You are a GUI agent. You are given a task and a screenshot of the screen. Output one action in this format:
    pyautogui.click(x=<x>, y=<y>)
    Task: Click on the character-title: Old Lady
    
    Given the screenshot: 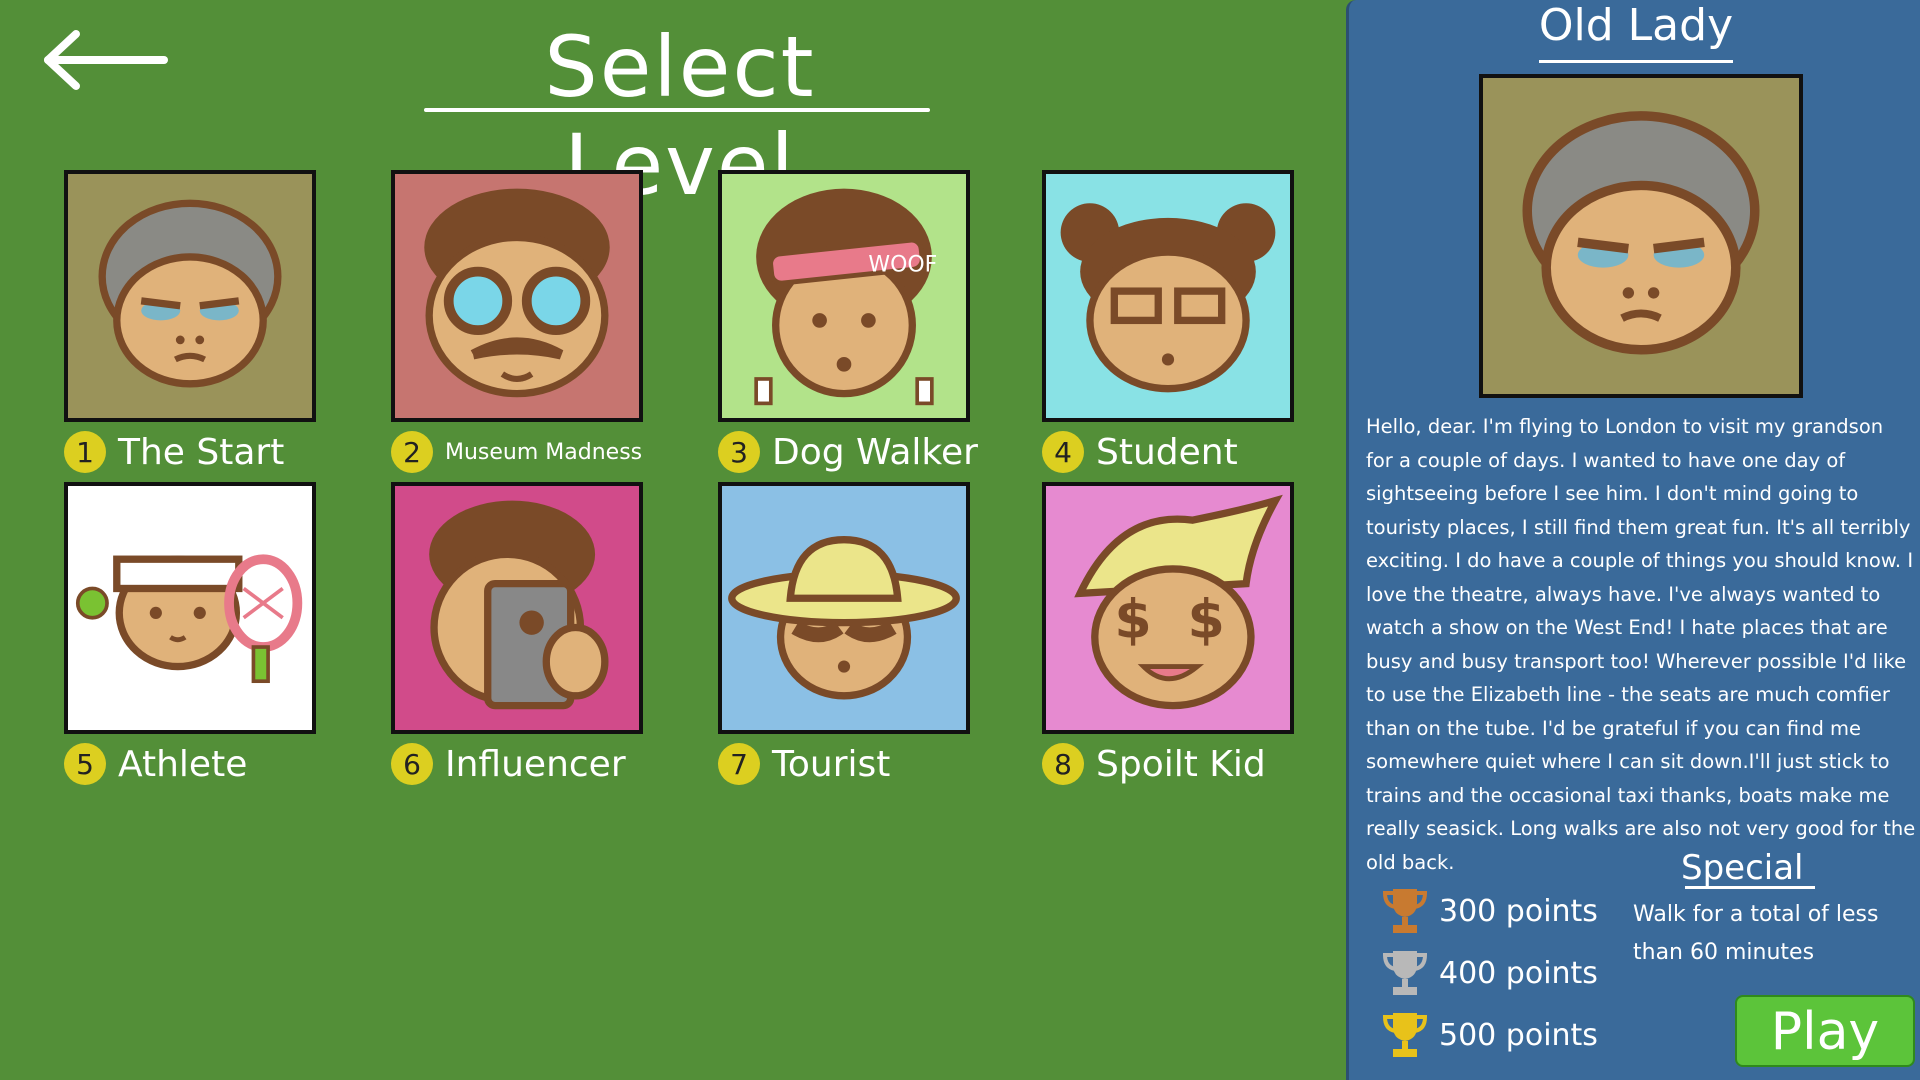 What is the action you would take?
    pyautogui.click(x=1636, y=25)
    